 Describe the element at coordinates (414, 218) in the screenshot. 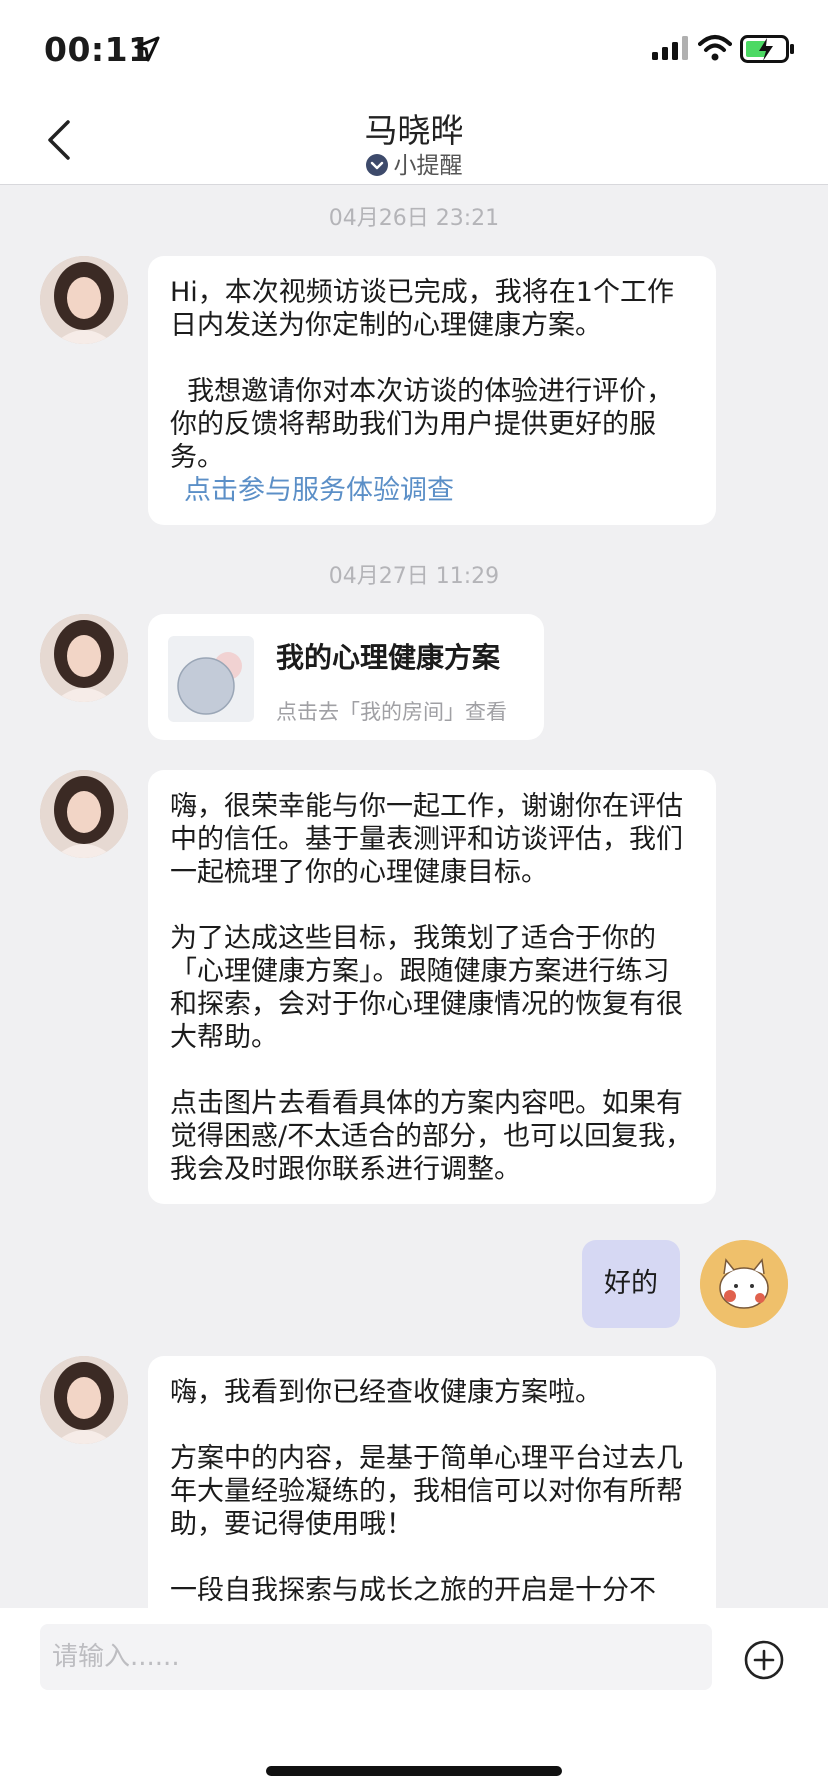

I see `timestamp: 04月26日 23:21` at that location.